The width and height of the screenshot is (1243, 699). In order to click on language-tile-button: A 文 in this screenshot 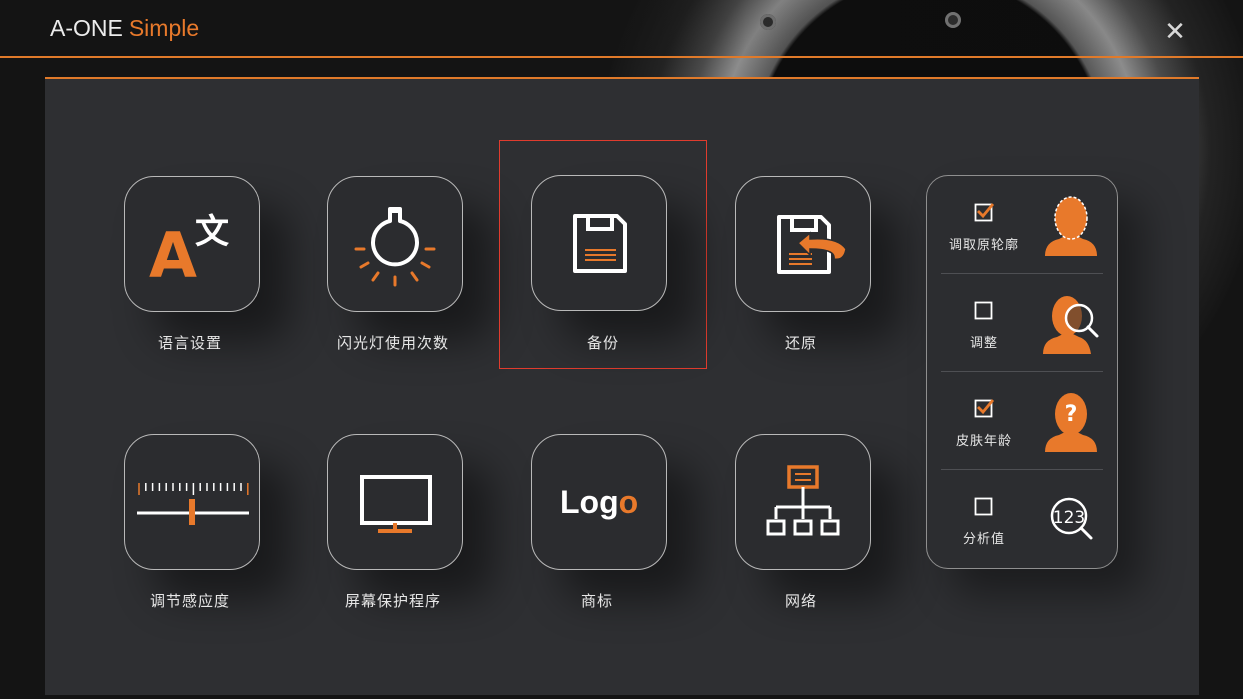, I will do `click(192, 244)`.